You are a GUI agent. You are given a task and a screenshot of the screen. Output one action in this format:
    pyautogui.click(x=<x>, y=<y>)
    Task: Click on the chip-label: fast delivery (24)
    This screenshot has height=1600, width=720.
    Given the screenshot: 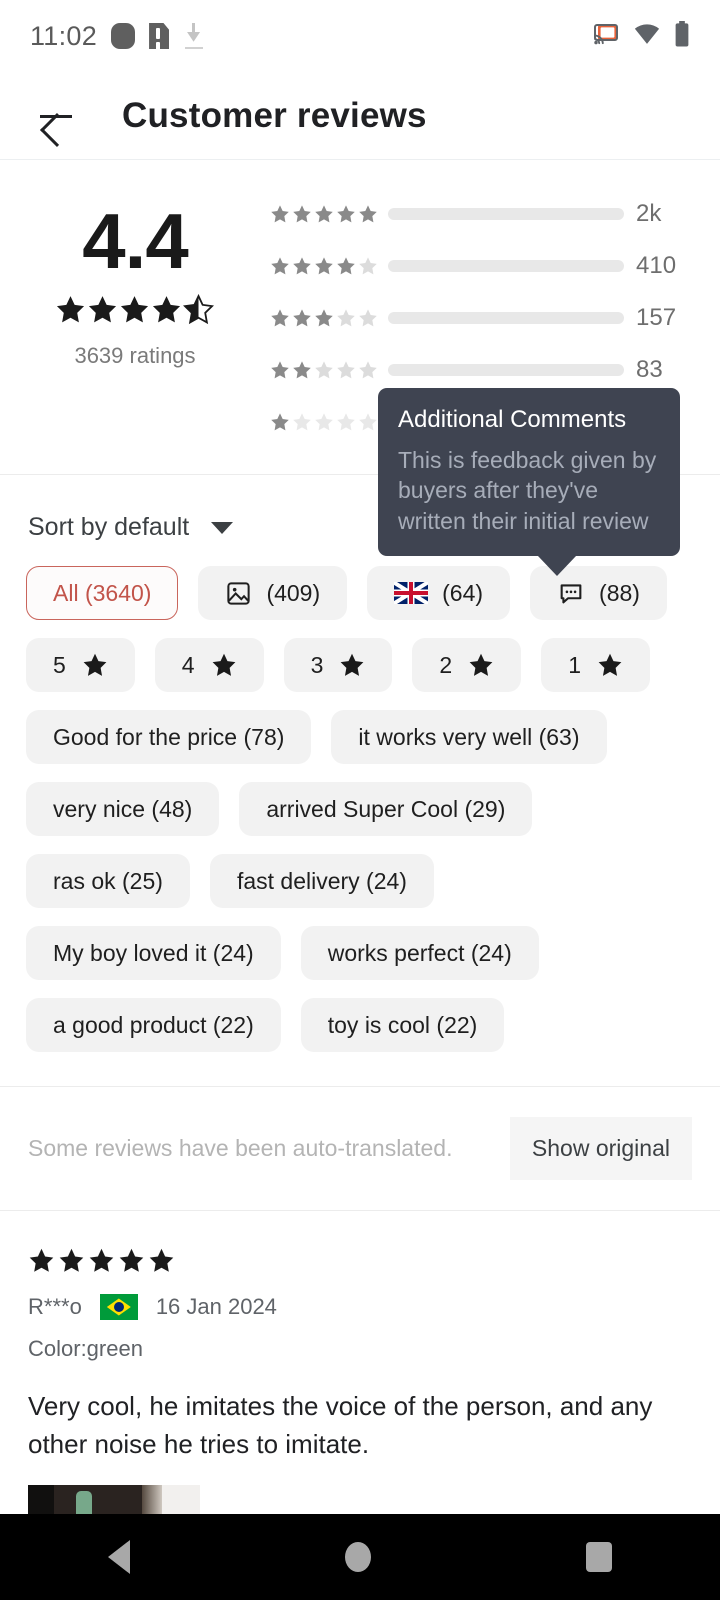 What is the action you would take?
    pyautogui.click(x=321, y=880)
    